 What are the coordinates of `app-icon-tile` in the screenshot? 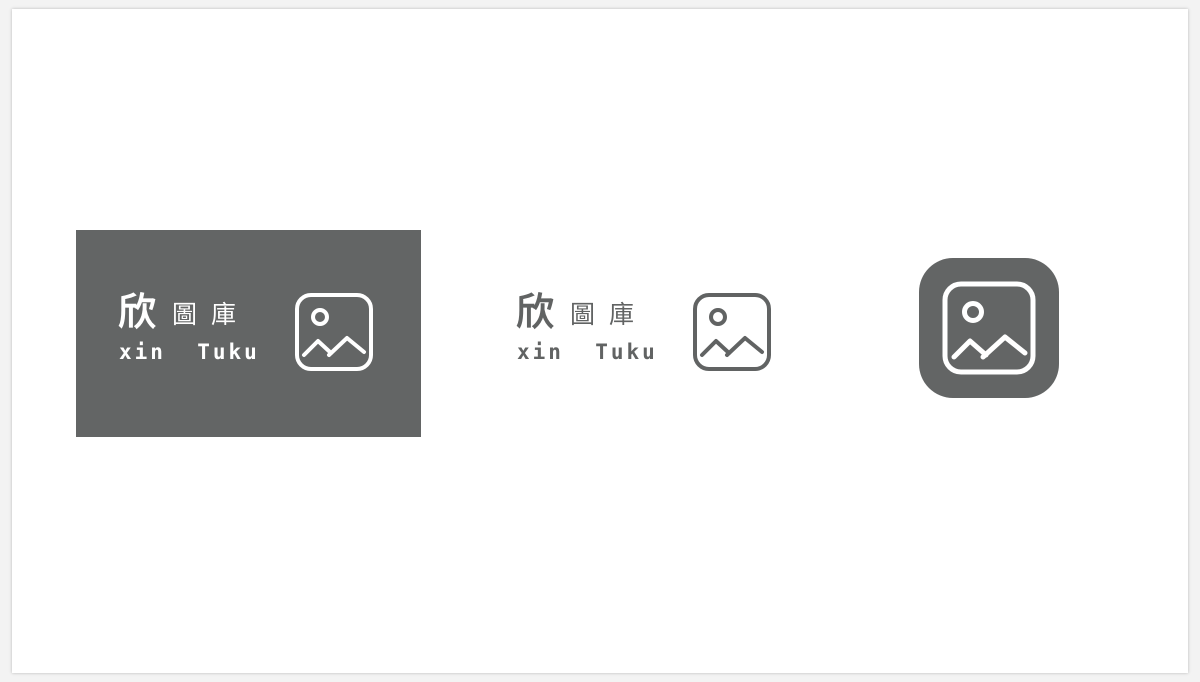 It's located at (989, 328).